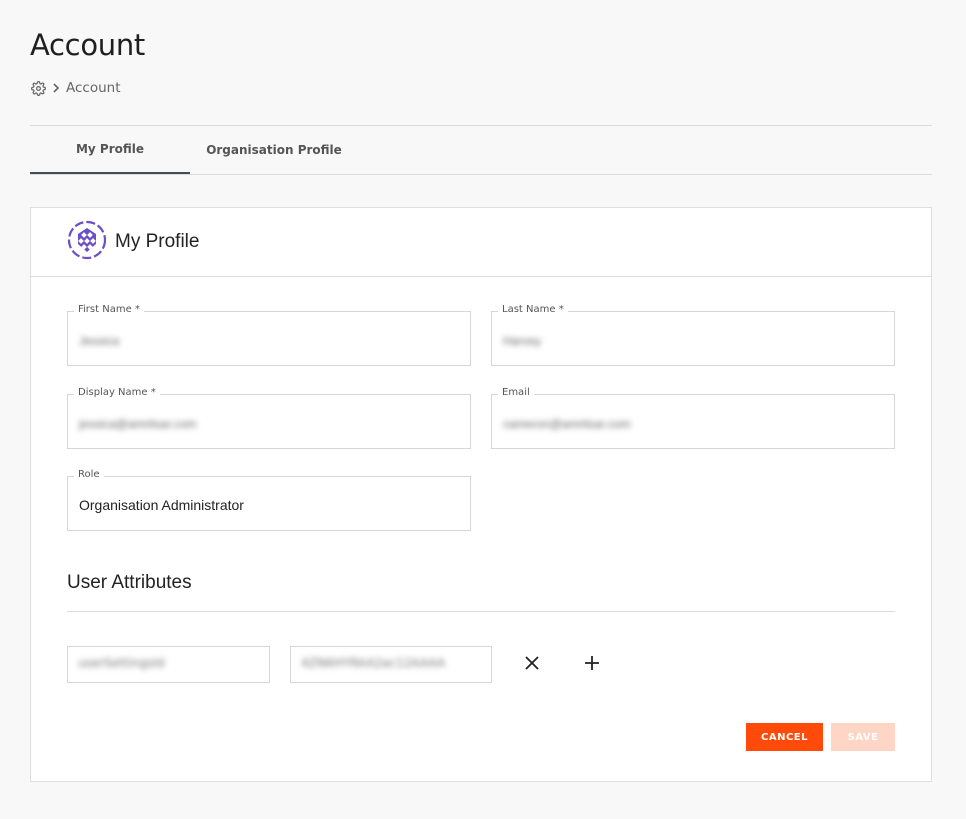  What do you see at coordinates (89, 474) in the screenshot?
I see `role-label: Role` at bounding box center [89, 474].